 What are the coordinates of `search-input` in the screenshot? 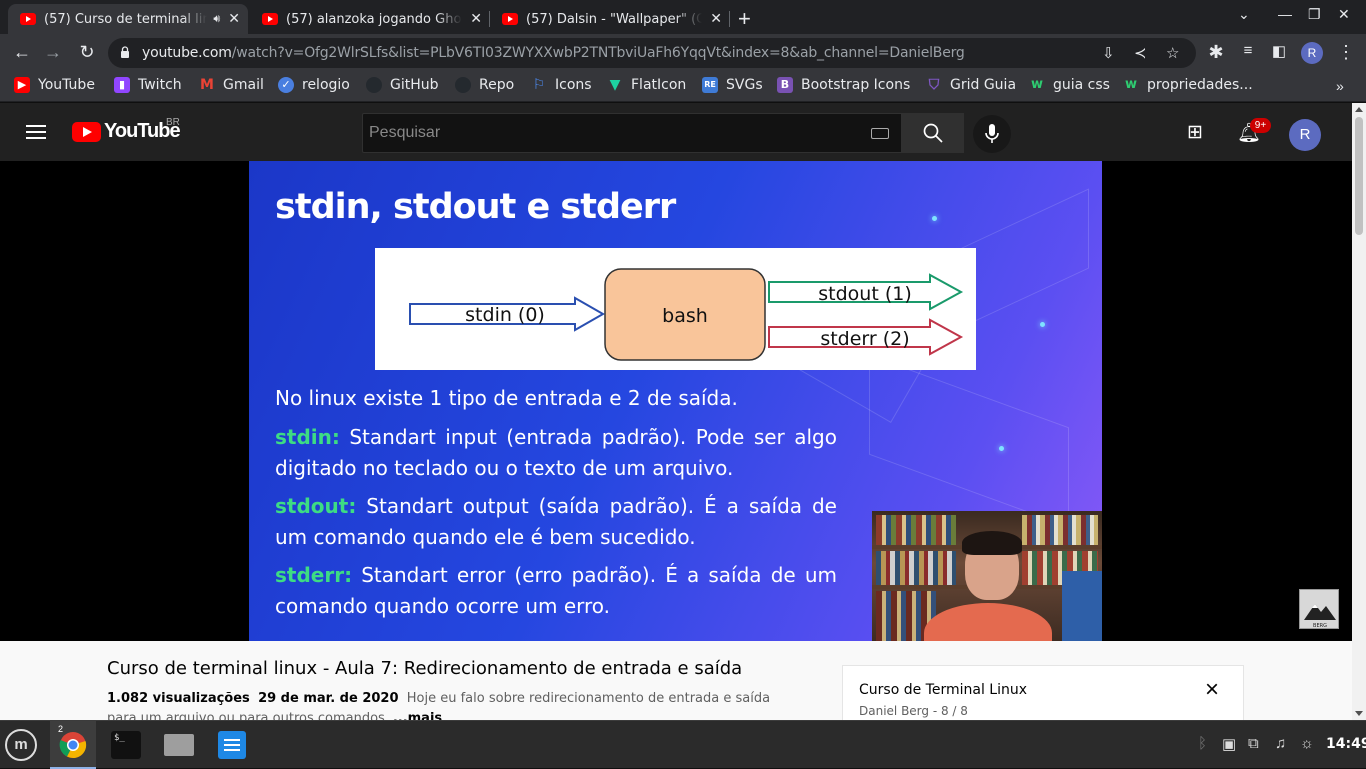 It's located at (603, 133).